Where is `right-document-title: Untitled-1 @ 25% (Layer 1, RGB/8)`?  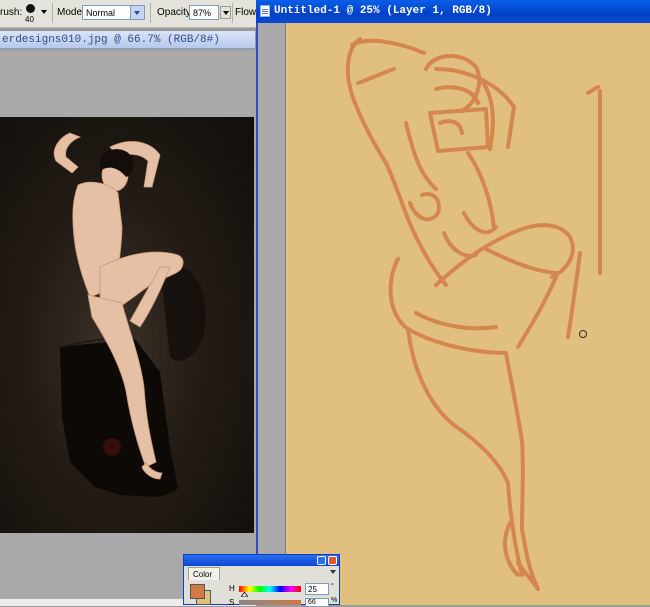
right-document-title: Untitled-1 @ 25% (Layer 1, RGB/8) is located at coordinates (383, 11).